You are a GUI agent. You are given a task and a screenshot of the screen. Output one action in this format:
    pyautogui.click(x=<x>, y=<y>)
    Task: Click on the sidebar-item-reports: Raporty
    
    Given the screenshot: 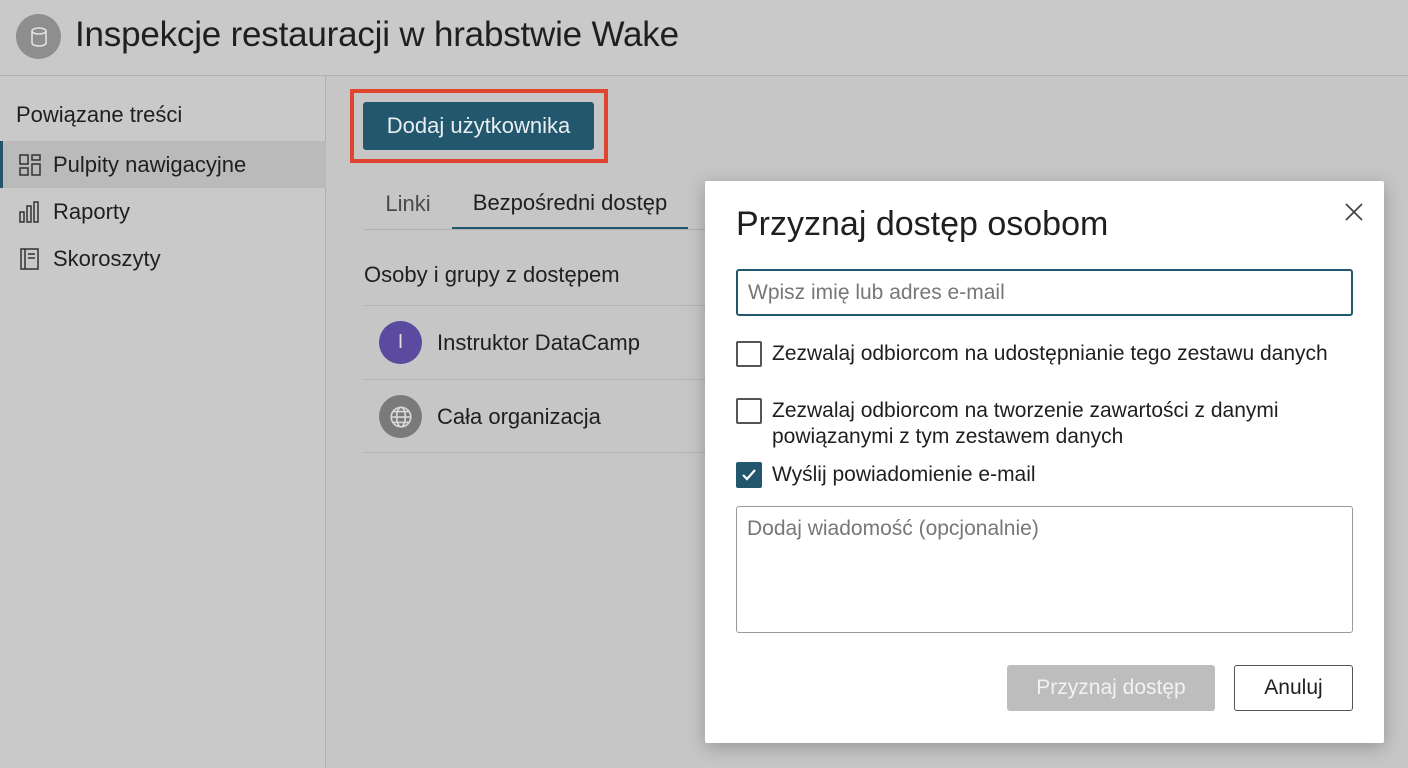 What is the action you would take?
    pyautogui.click(x=163, y=211)
    